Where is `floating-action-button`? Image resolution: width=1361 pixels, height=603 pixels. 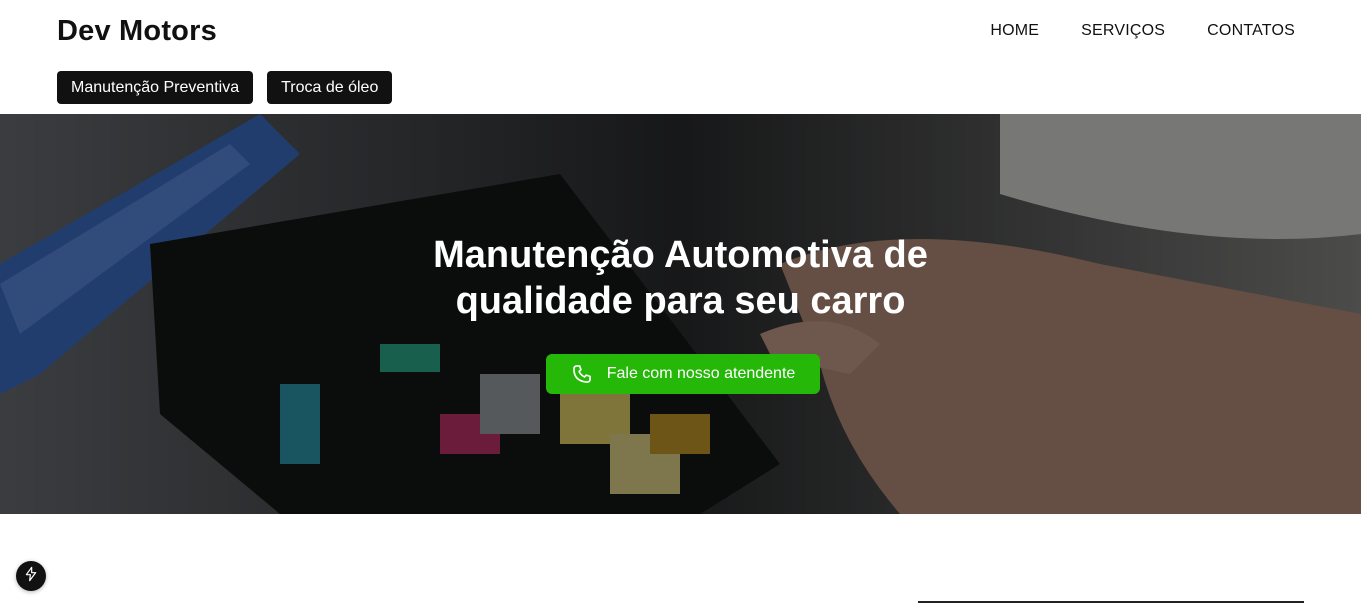
floating-action-button is located at coordinates (31, 576).